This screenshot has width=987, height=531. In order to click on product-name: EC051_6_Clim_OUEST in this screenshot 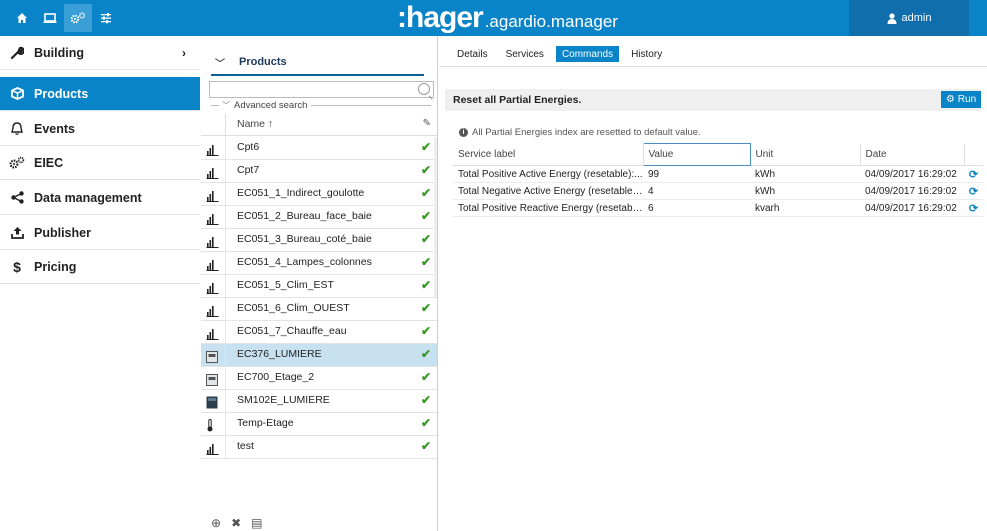, I will do `click(293, 308)`.